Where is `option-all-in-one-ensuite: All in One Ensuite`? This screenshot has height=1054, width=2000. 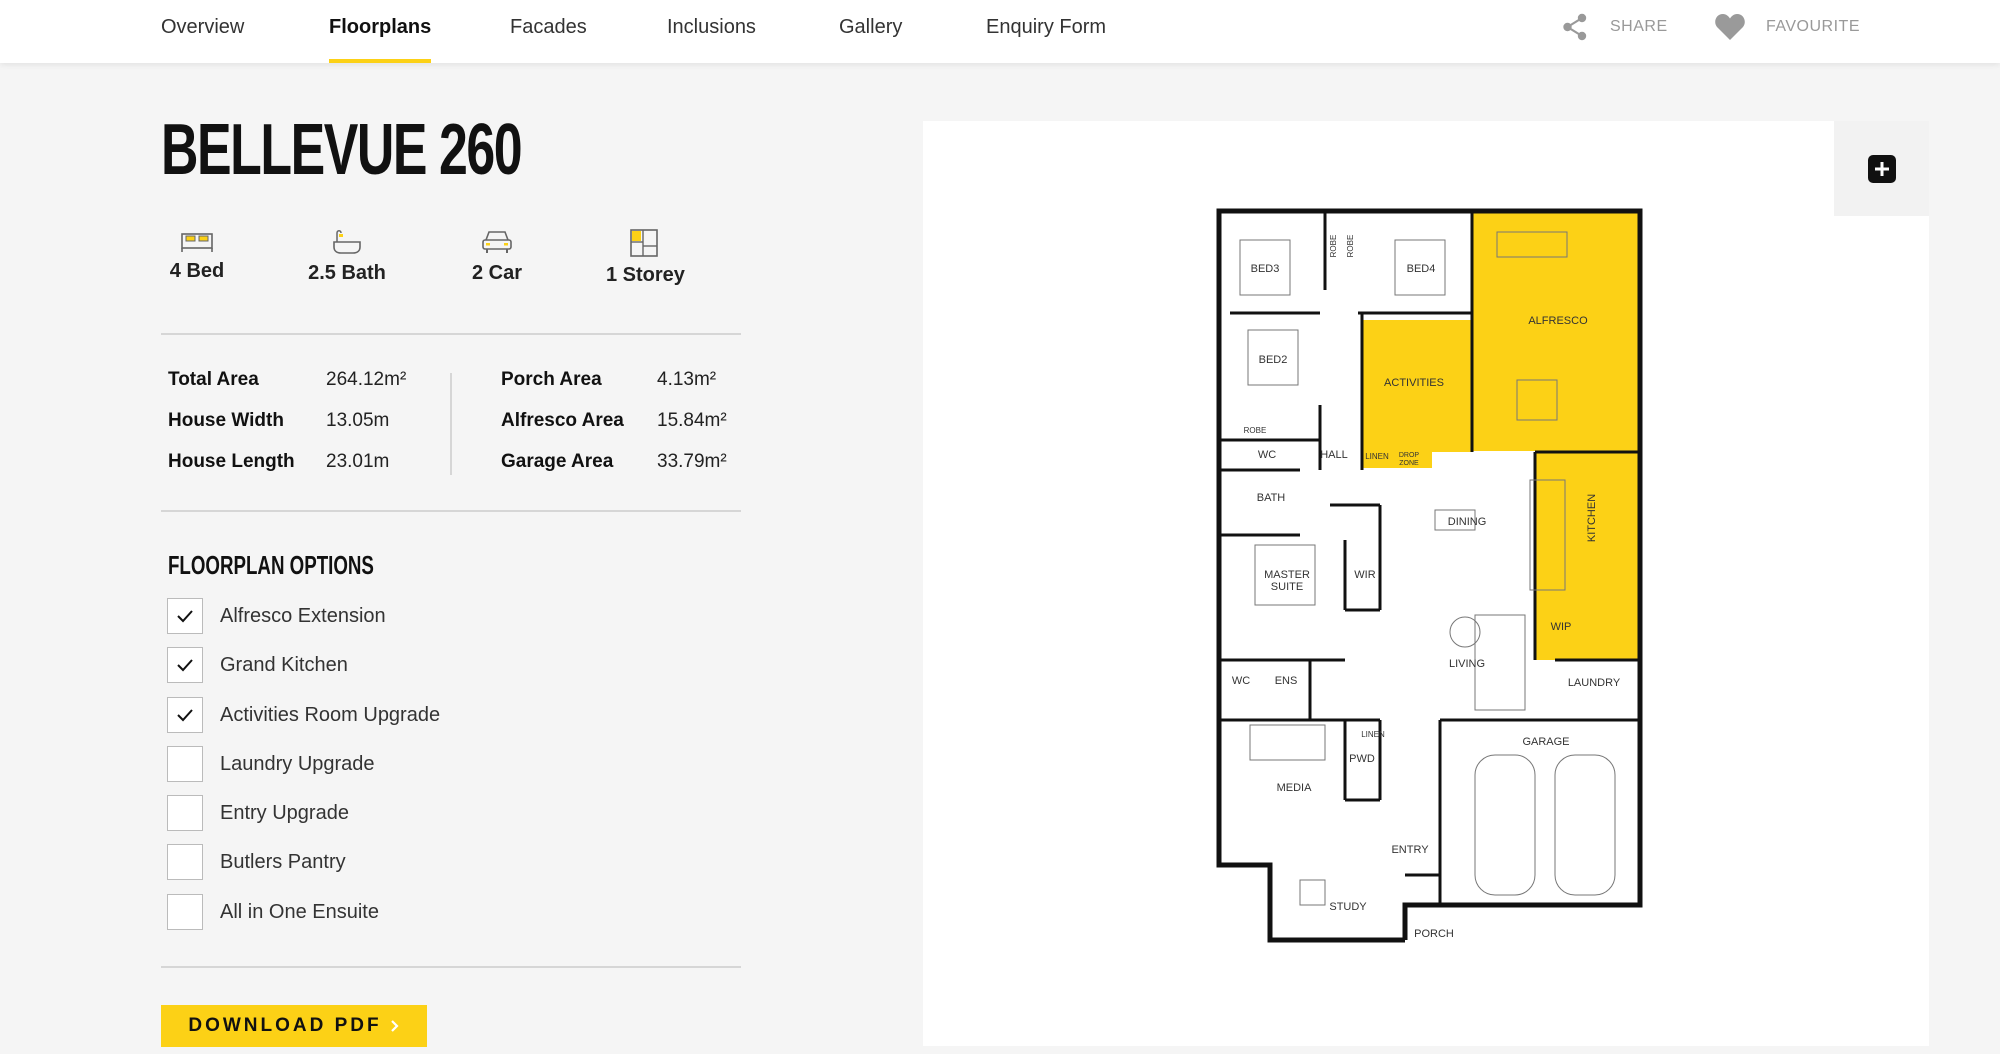 option-all-in-one-ensuite: All in One Ensuite is located at coordinates (273, 912).